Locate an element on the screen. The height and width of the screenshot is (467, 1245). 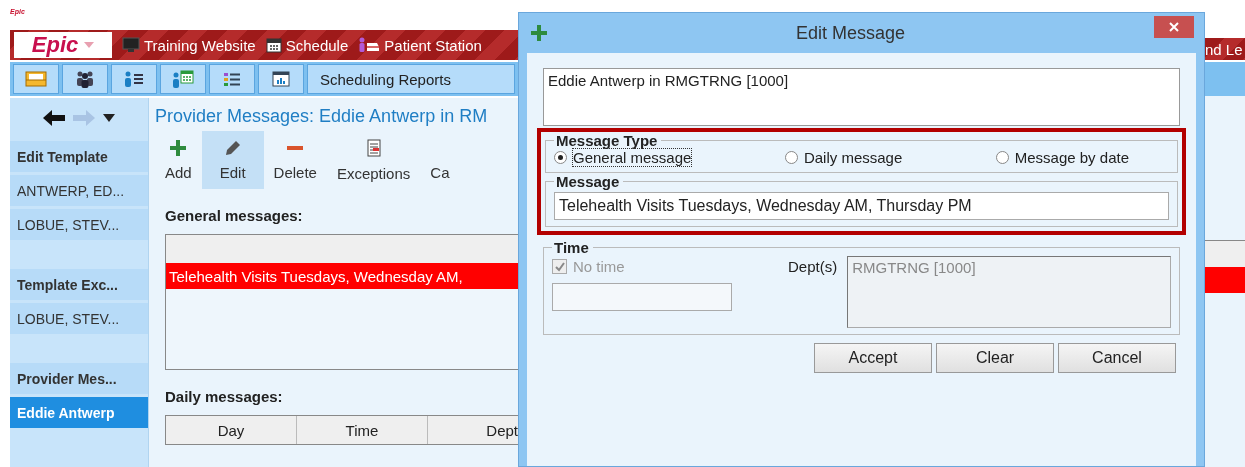
action-button: Exceptions is located at coordinates (373, 160).